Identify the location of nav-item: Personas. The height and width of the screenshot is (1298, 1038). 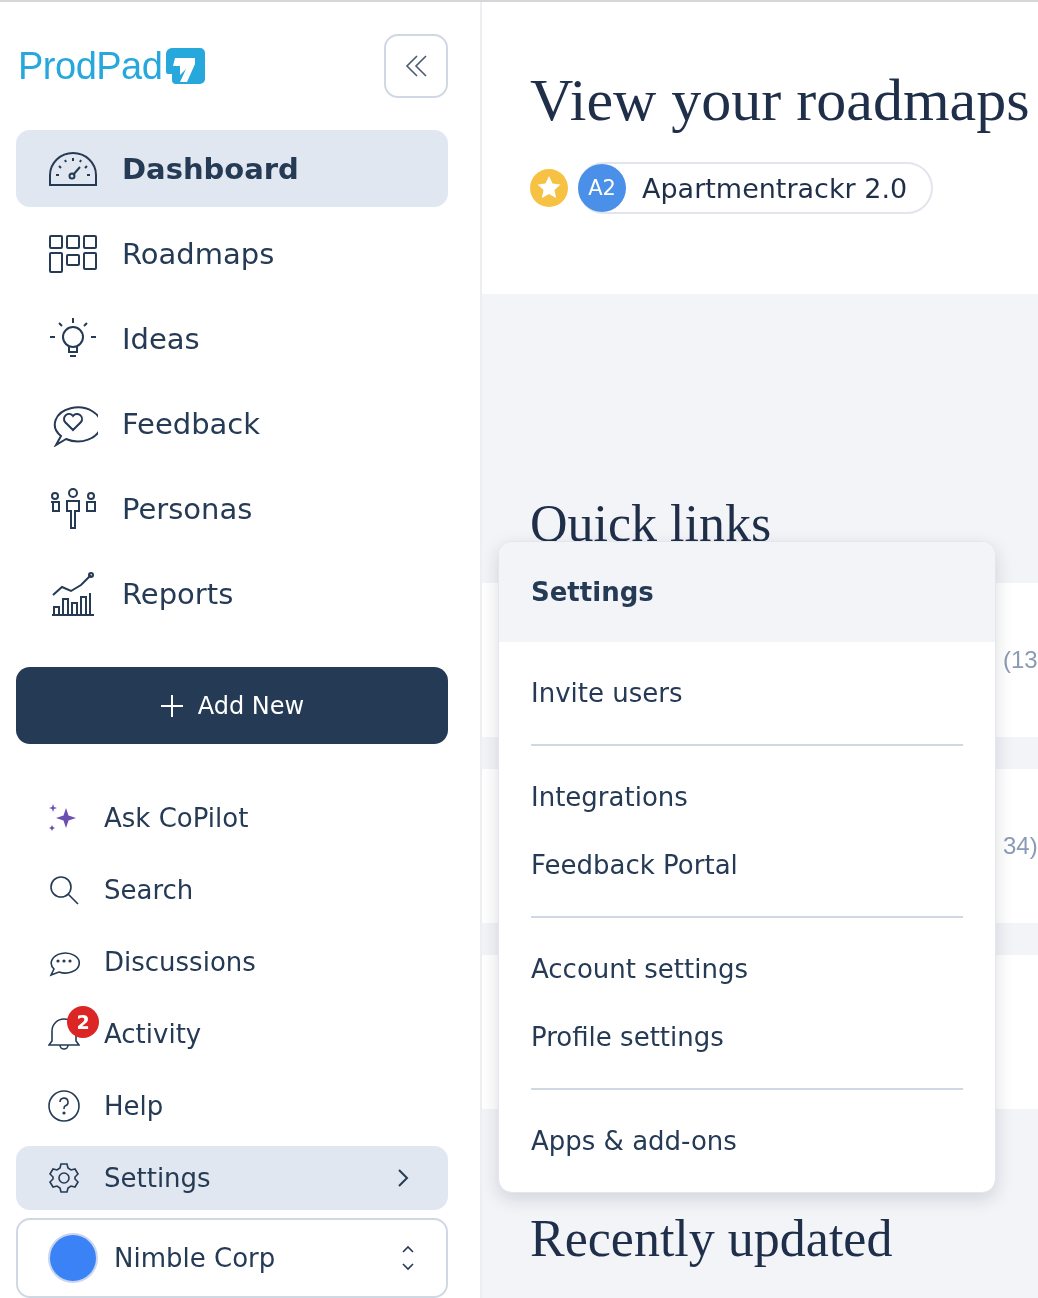
(232, 508).